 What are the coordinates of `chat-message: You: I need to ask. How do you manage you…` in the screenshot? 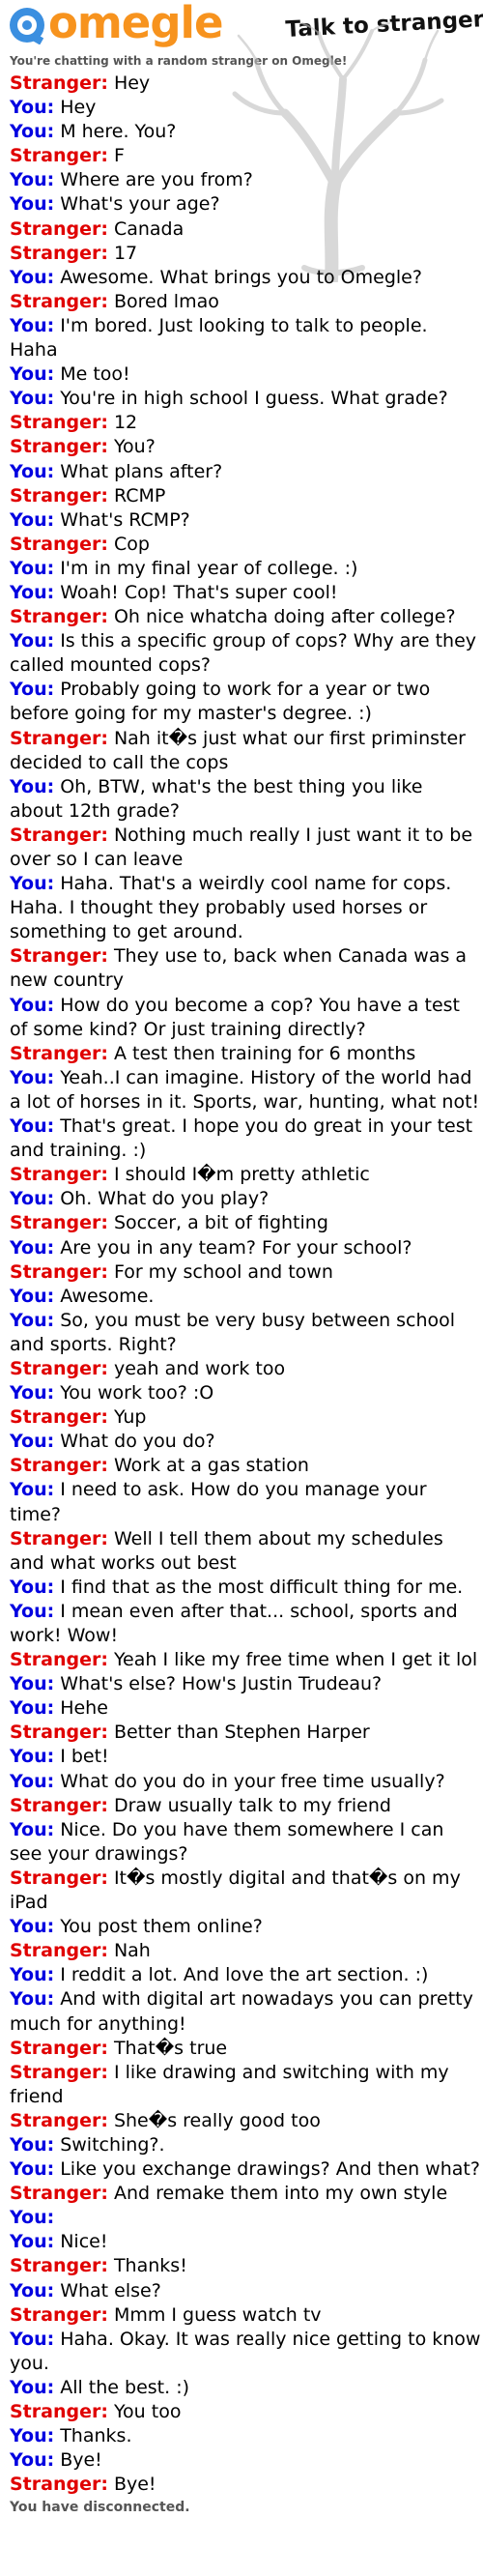 It's located at (245, 1502).